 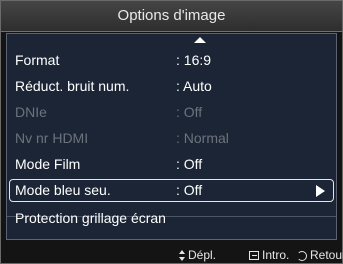 What do you see at coordinates (171, 218) in the screenshot?
I see `menu-item-screen-burn-protection: Protection grillage écran` at bounding box center [171, 218].